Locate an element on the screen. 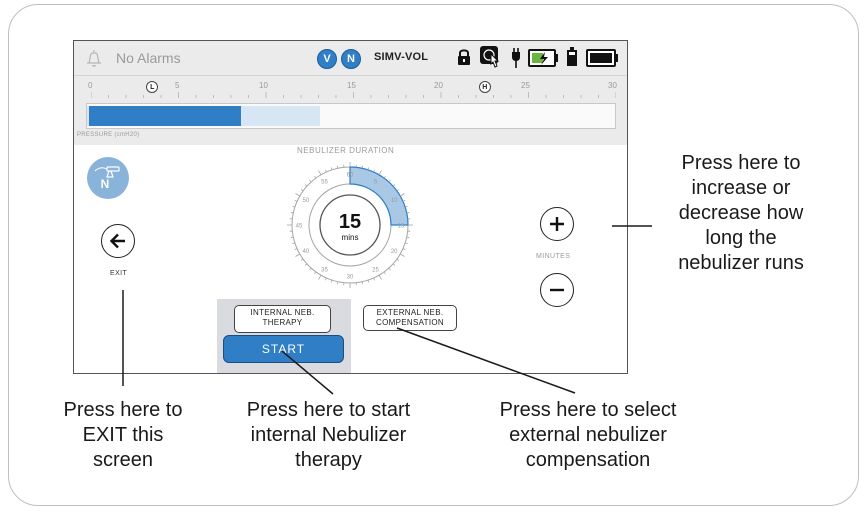  callout-line: screen is located at coordinates (123, 460).